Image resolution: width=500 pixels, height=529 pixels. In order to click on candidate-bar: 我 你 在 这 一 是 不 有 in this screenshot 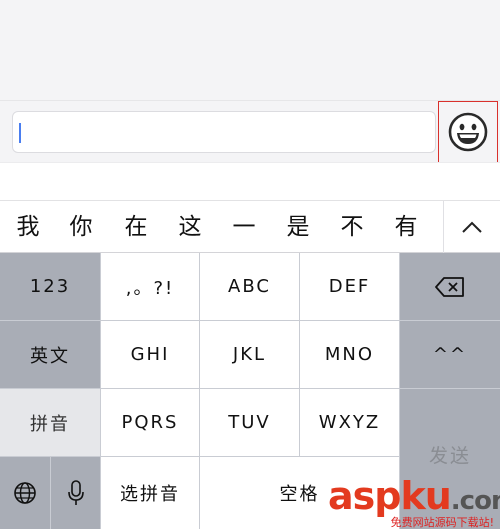, I will do `click(250, 226)`.